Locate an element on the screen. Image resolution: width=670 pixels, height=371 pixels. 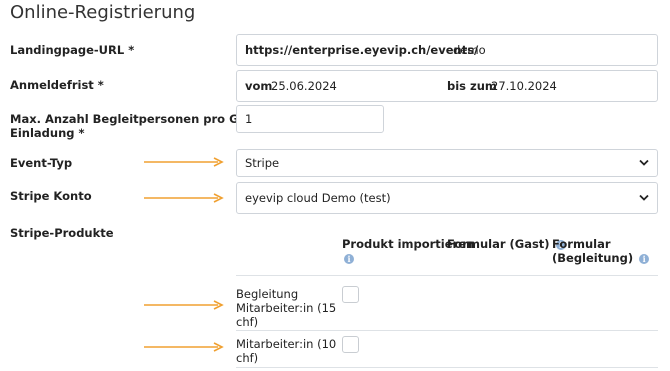
stripe-products-label: Stripe-Produkte is located at coordinates (62, 233).